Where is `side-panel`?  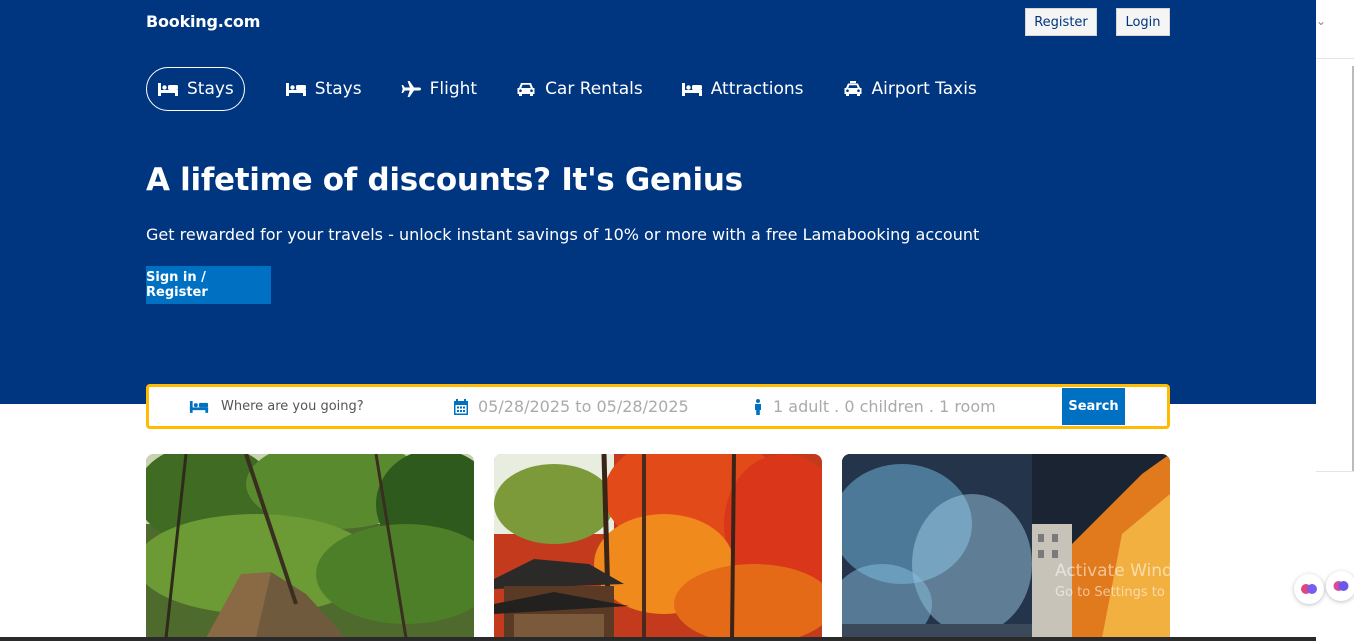
side-panel is located at coordinates (1335, 320).